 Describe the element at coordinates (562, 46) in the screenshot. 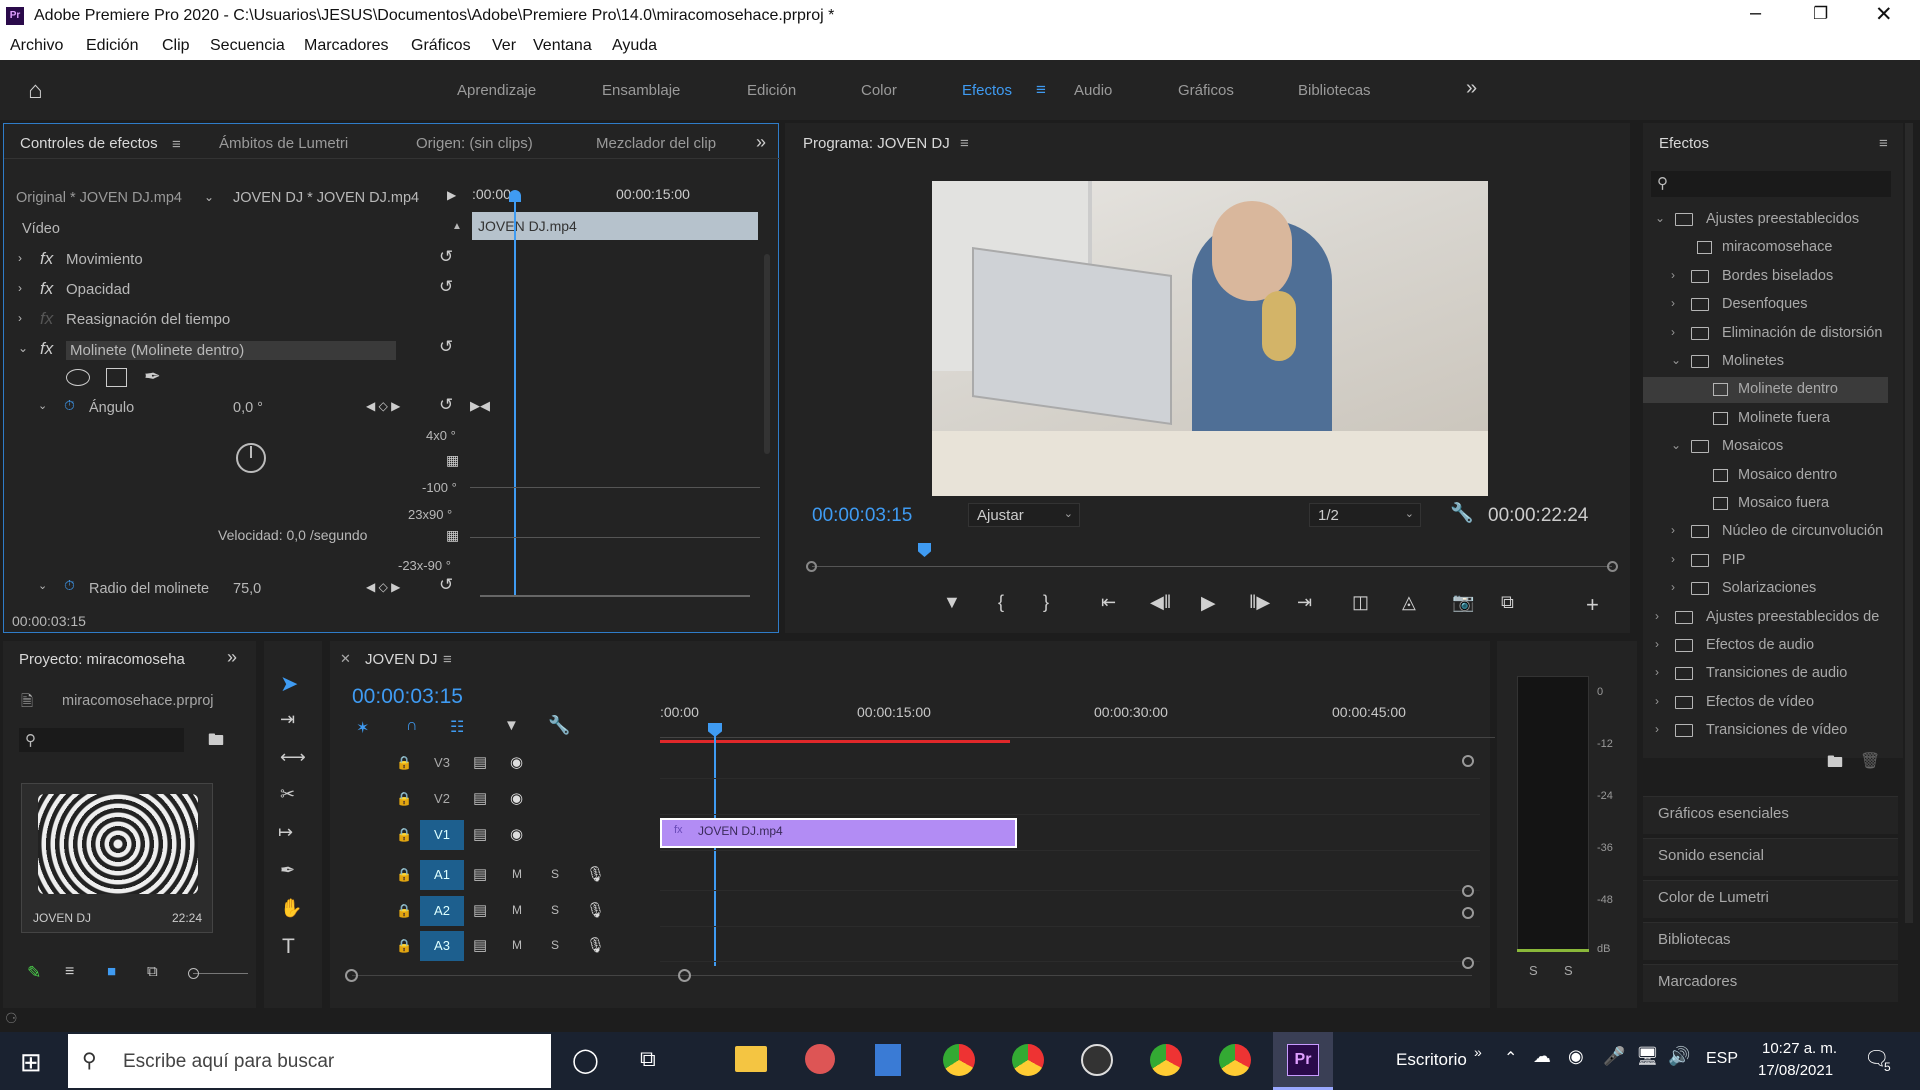

I see `menu-7: Ventana` at that location.